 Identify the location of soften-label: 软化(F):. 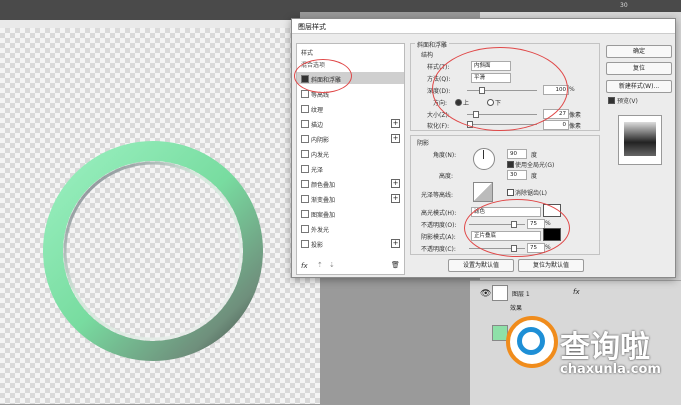
(438, 126).